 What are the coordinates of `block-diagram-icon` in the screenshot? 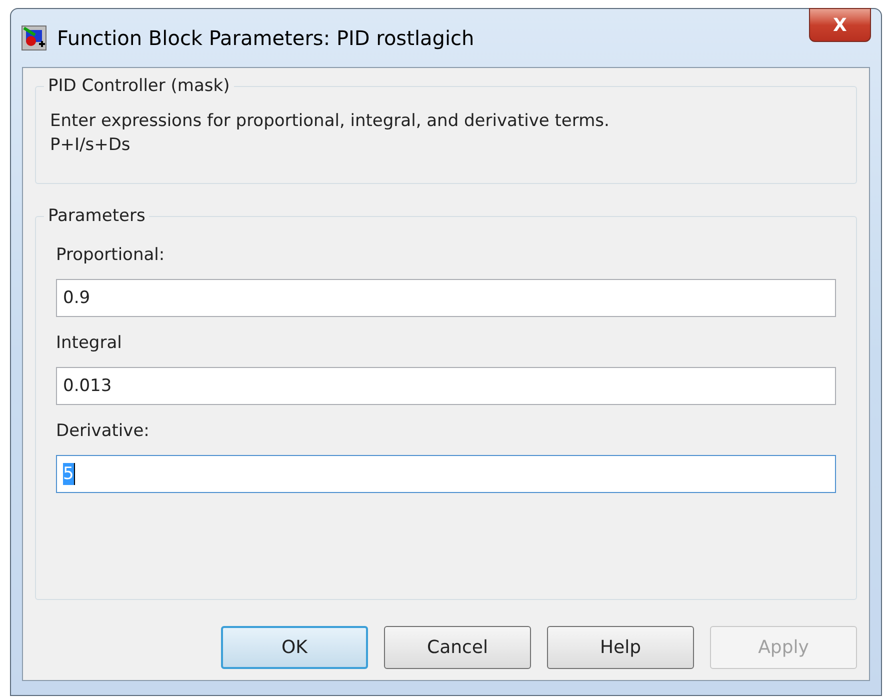 It's located at (34, 38).